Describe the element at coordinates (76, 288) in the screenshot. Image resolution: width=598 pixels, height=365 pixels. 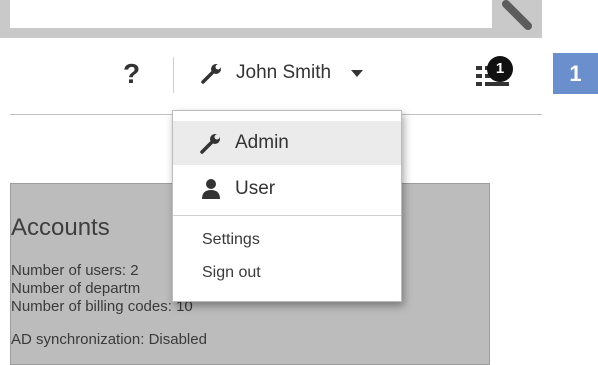
I see `accounts-line-departments: Number of departm` at that location.